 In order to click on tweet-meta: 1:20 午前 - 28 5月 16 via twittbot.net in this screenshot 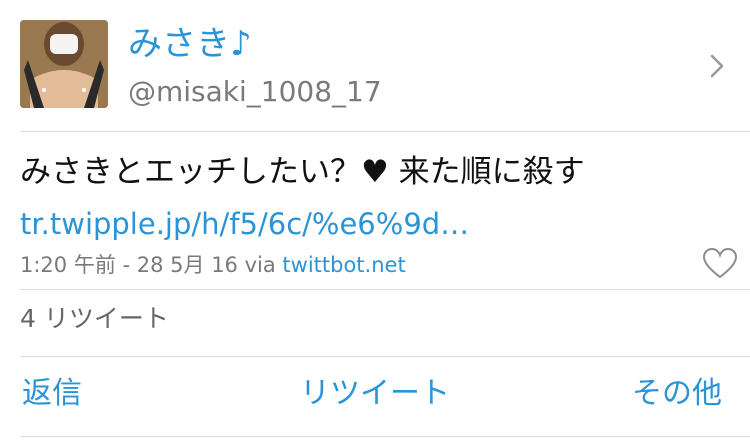, I will do `click(213, 265)`.